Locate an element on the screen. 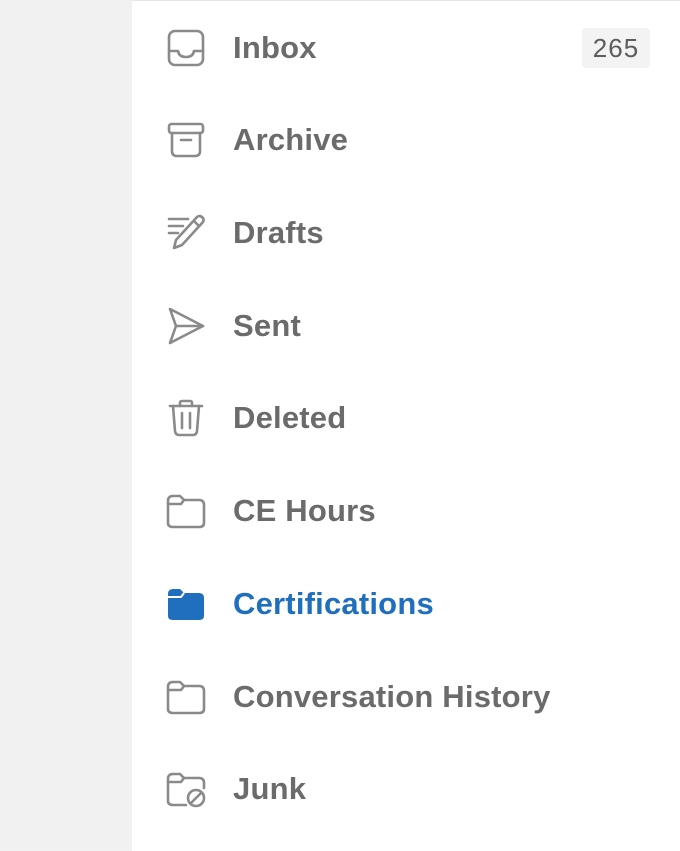 This screenshot has height=851, width=680. folder-label: Conversation History is located at coordinates (392, 696).